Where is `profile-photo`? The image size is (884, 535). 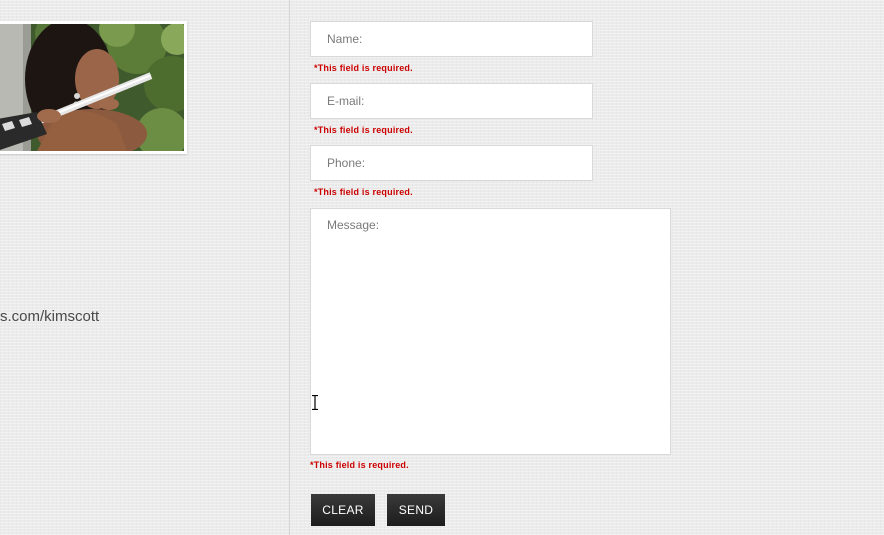
profile-photo is located at coordinates (92, 87).